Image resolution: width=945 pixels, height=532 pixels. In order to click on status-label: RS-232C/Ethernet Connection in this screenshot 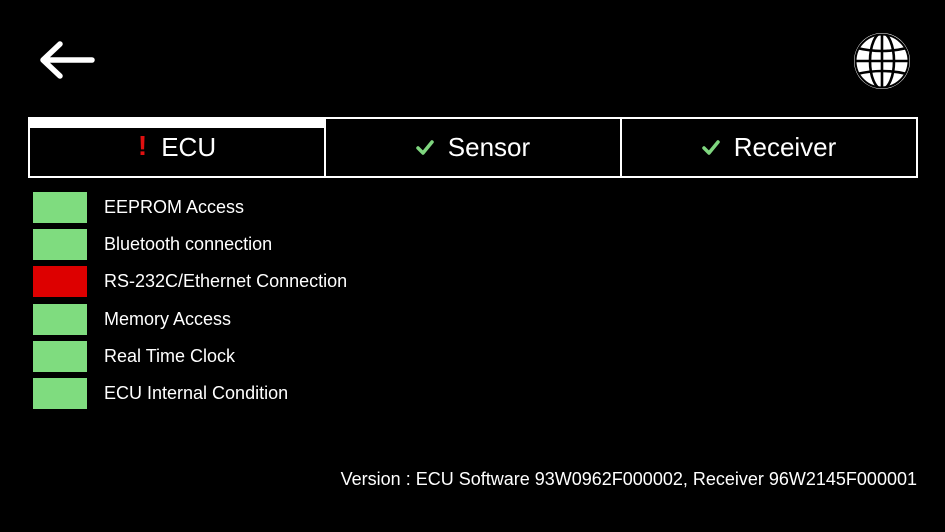, I will do `click(226, 281)`.